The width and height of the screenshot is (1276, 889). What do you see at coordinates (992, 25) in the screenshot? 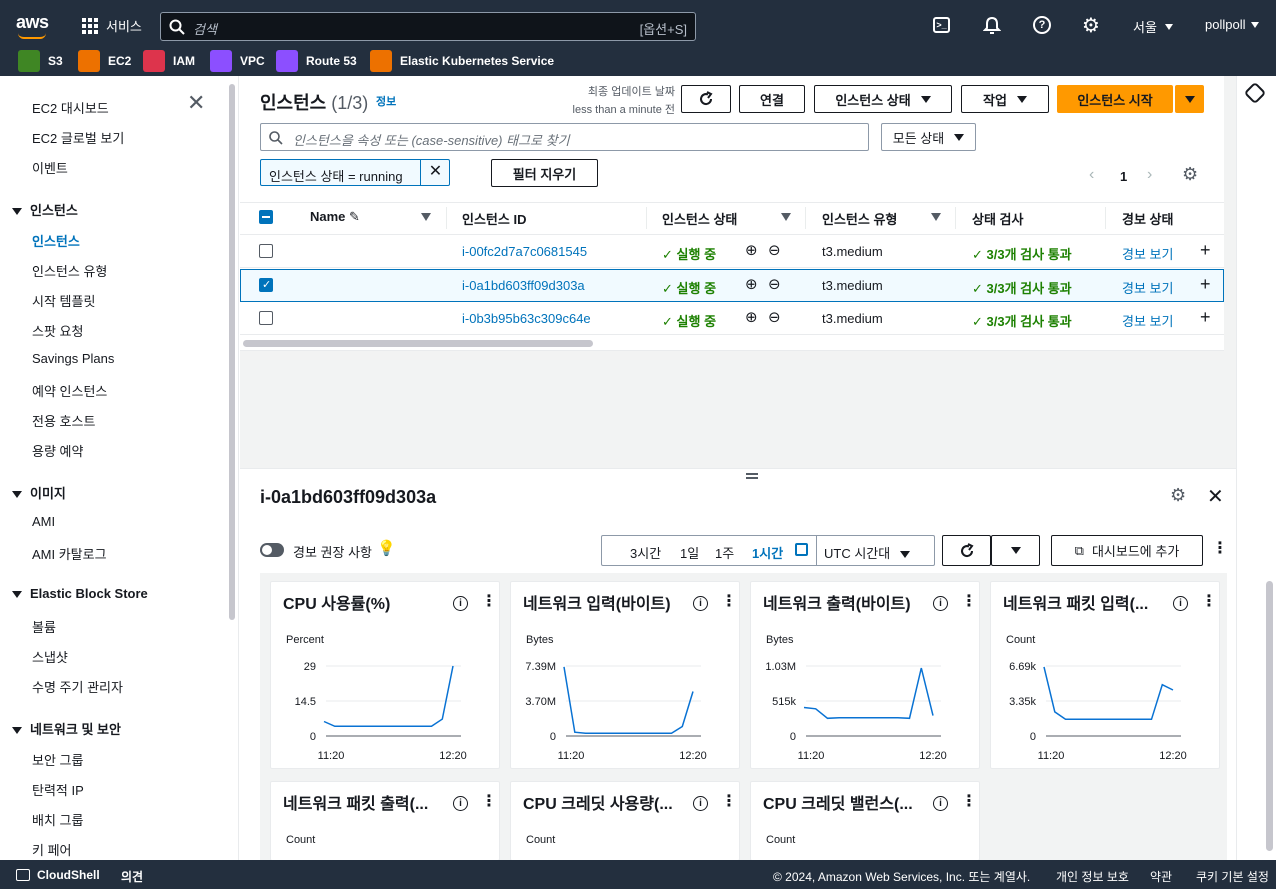
I see `bell-icon` at bounding box center [992, 25].